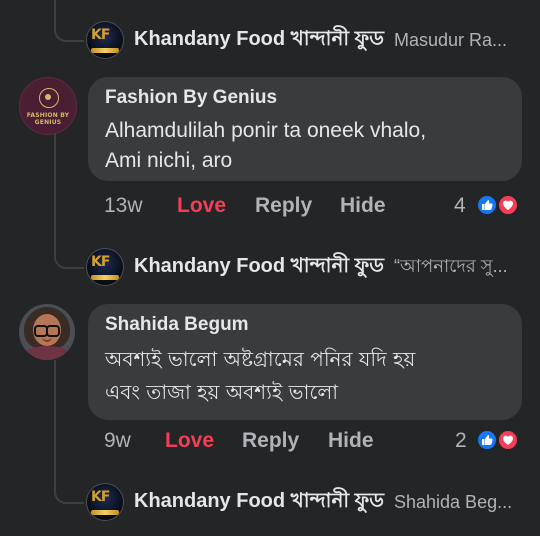  What do you see at coordinates (55, 423) in the screenshot?
I see `shahida-thread-line` at bounding box center [55, 423].